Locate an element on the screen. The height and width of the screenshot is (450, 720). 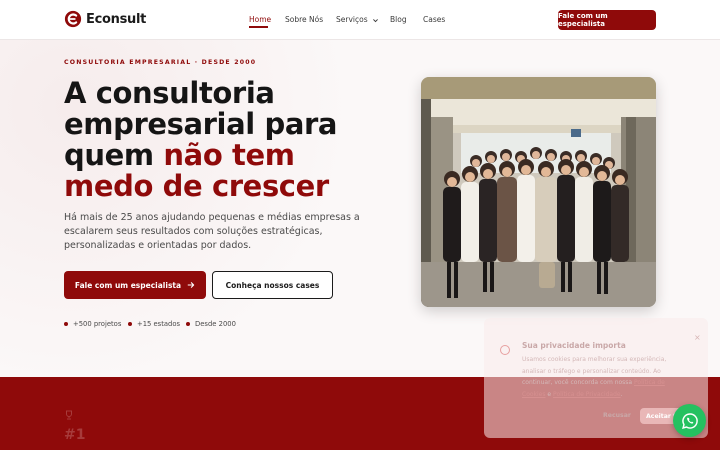
stat-item: +500 projetos is located at coordinates (92, 324).